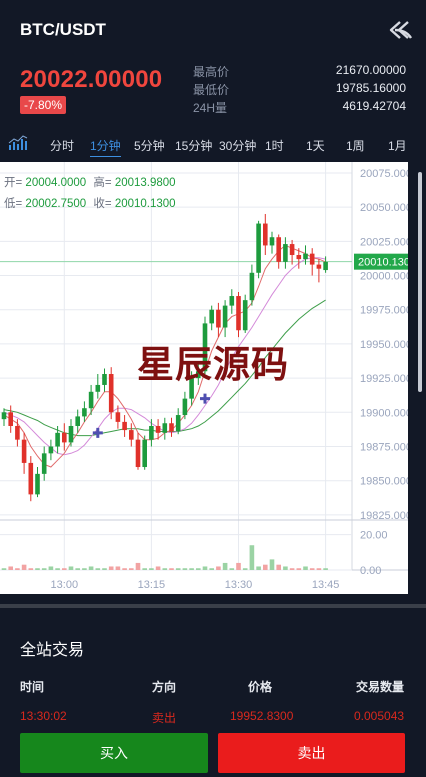 Image resolution: width=426 pixels, height=777 pixels. Describe the element at coordinates (274, 145) in the screenshot. I see `interval-tab-1h: 1时` at that location.